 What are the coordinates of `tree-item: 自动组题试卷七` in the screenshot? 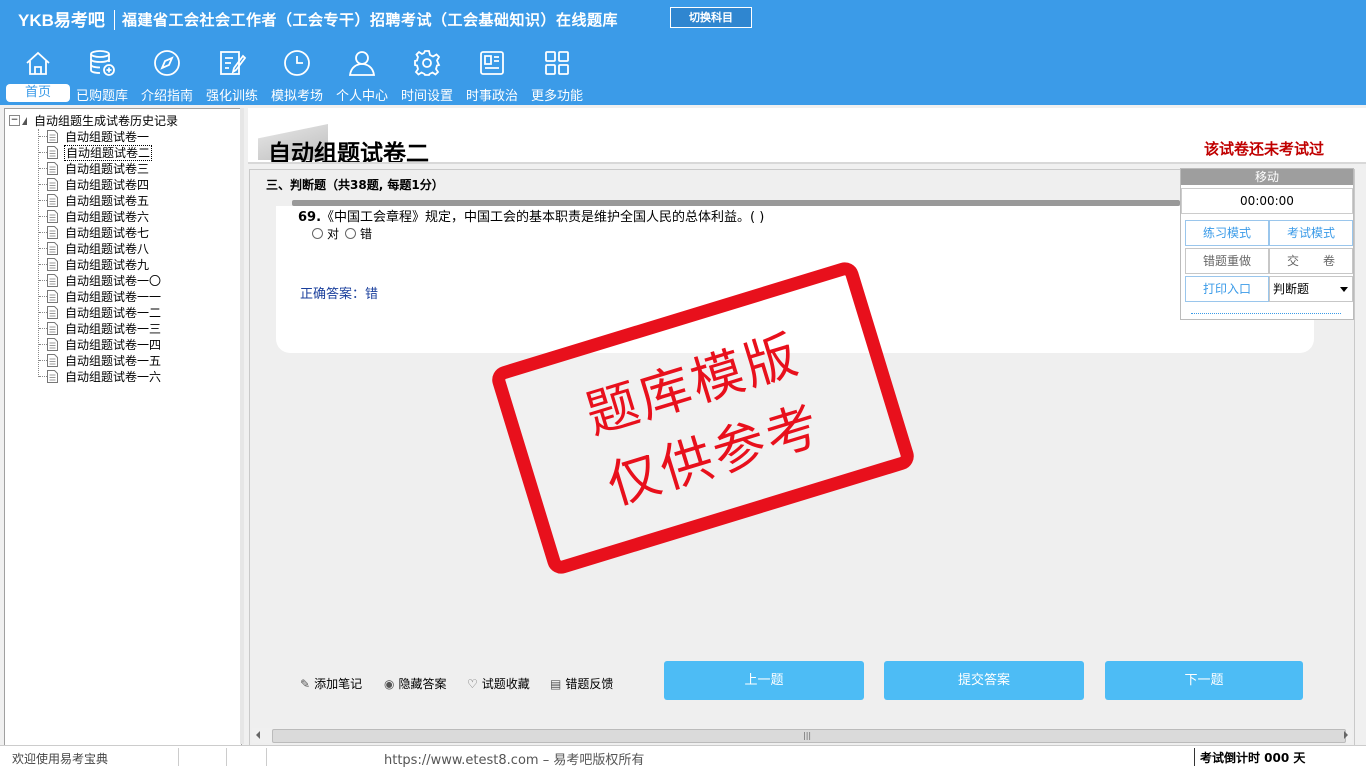 It's located at (94, 232).